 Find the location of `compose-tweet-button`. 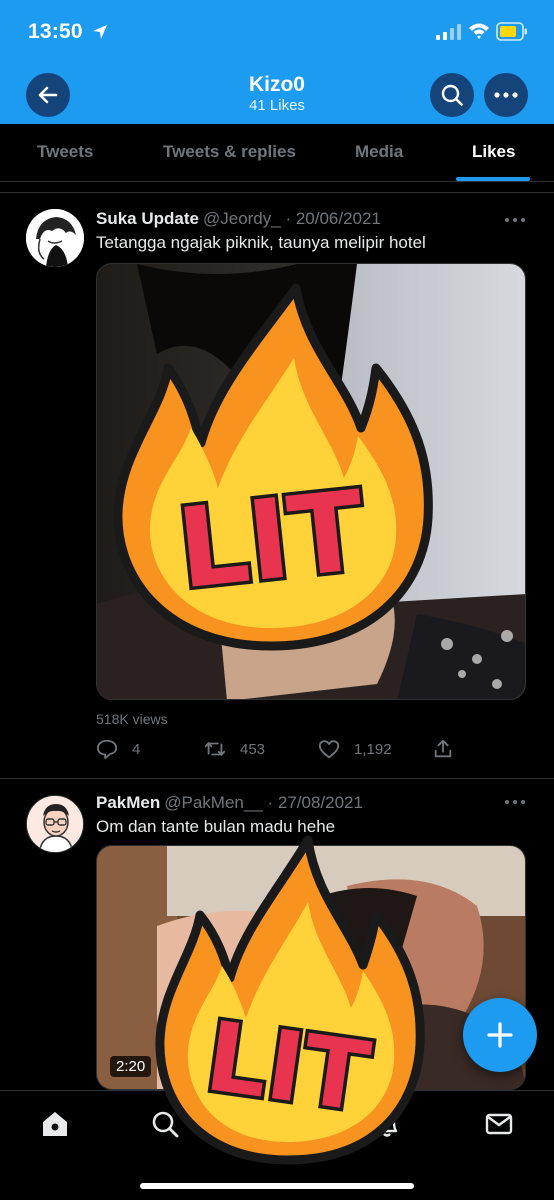

compose-tweet-button is located at coordinates (500, 1035).